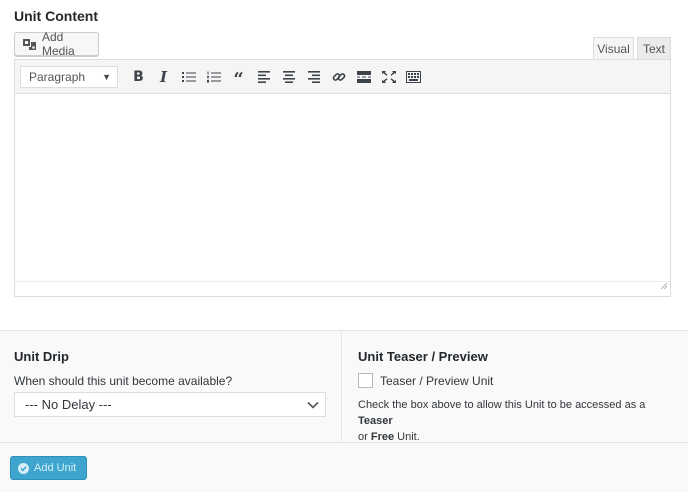 The image size is (688, 492). I want to click on add-media-button: Add Media, so click(56, 44).